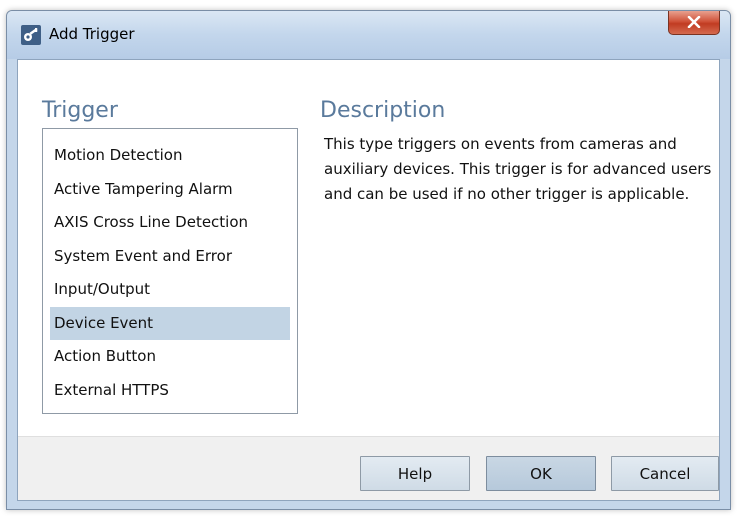 The image size is (737, 517). What do you see at coordinates (170, 190) in the screenshot?
I see `list-item-active-tampering-alarm: Active Tampering Alarm` at bounding box center [170, 190].